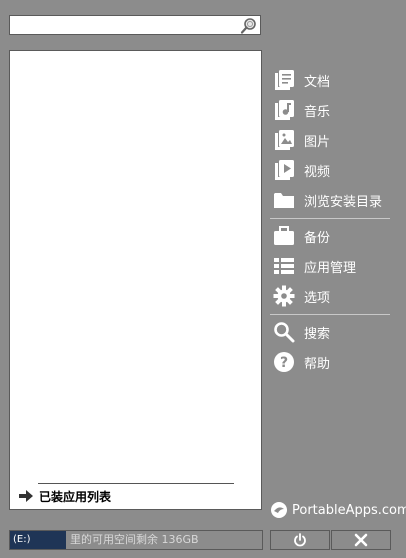 This screenshot has width=406, height=558. Describe the element at coordinates (38, 540) in the screenshot. I see `drive-label: (E:) 173GB` at that location.